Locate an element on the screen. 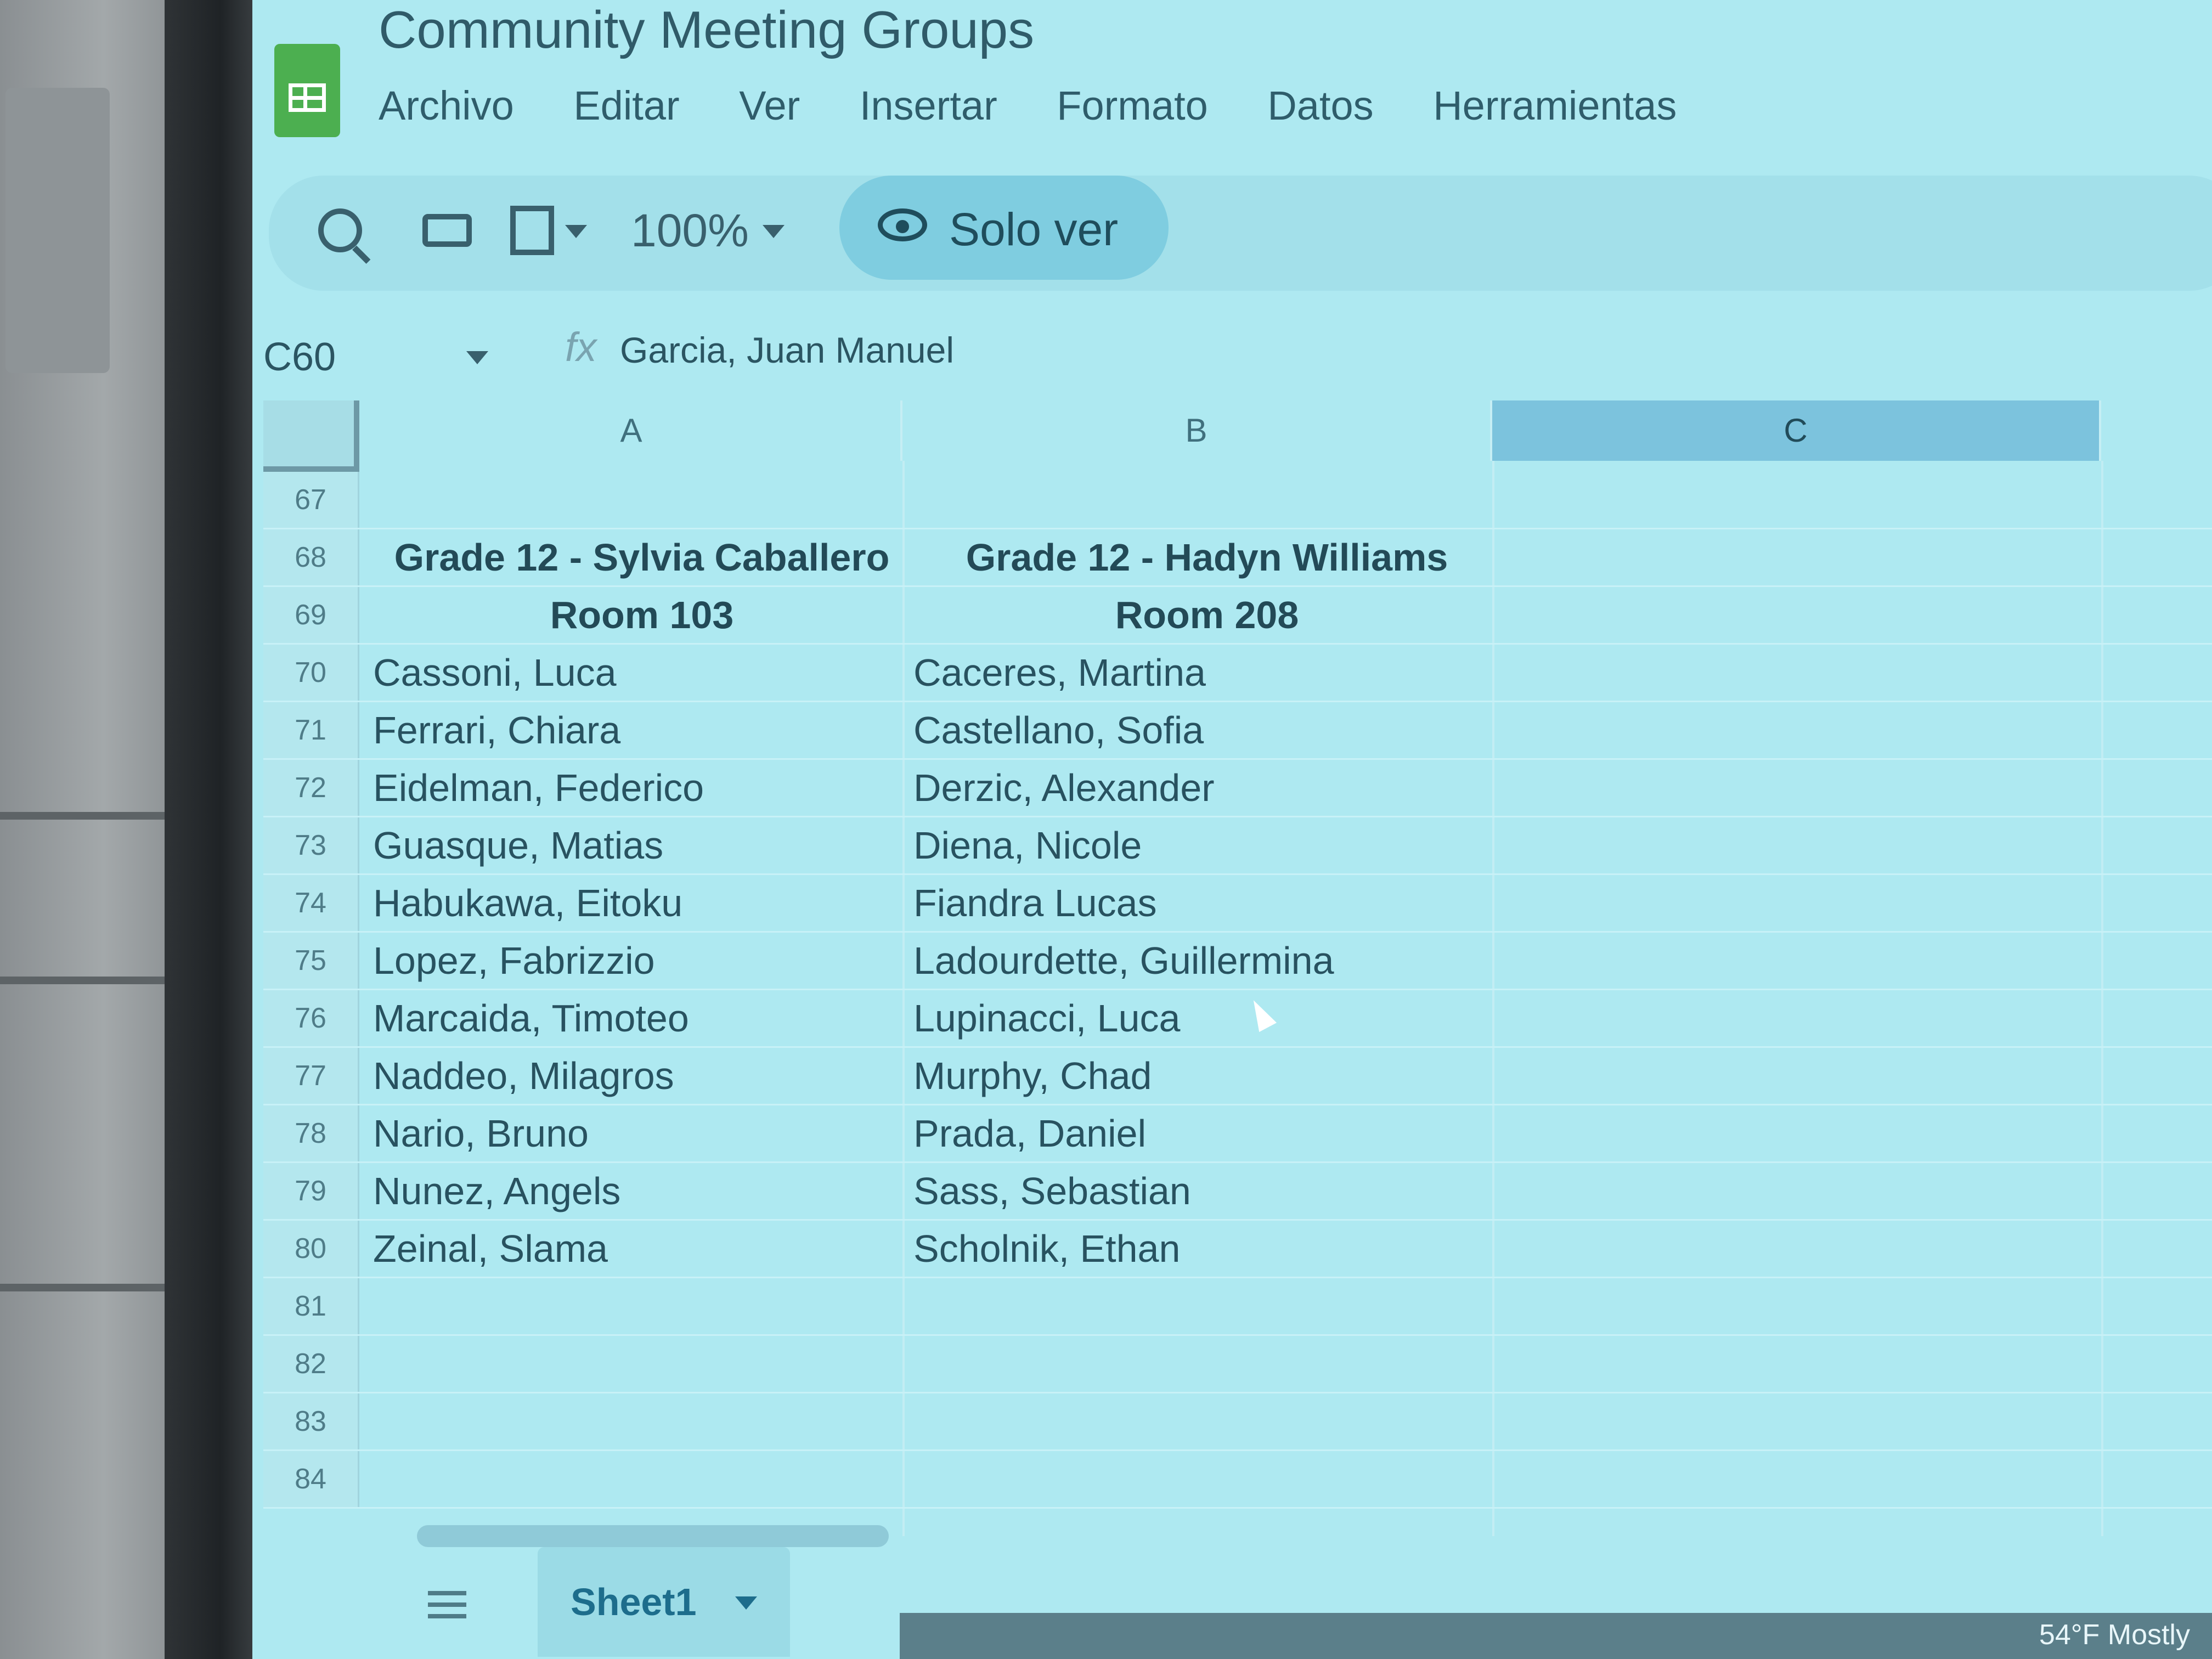 This screenshot has height=1659, width=2212. cell-a: Zeinal, Slama is located at coordinates (642, 1249).